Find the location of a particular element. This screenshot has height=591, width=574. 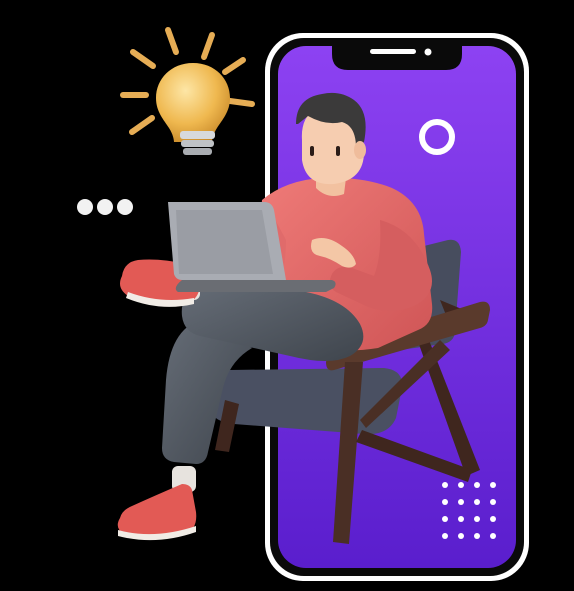

typing-dots-icon is located at coordinates (105, 207).